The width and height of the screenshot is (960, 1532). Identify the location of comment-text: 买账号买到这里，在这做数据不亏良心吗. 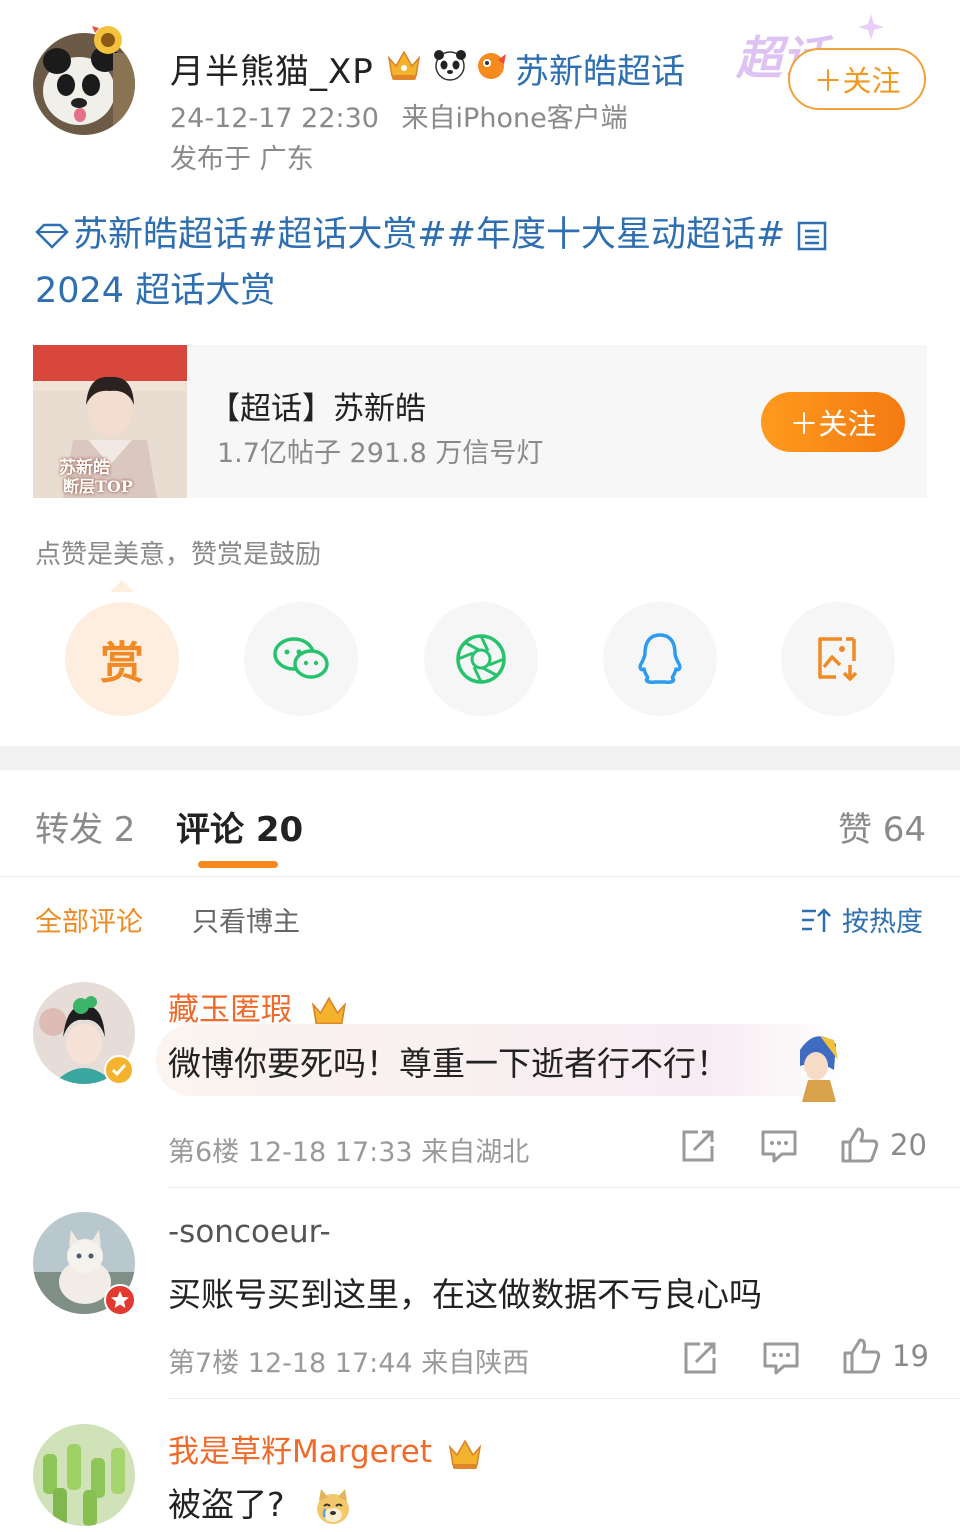
(465, 1294).